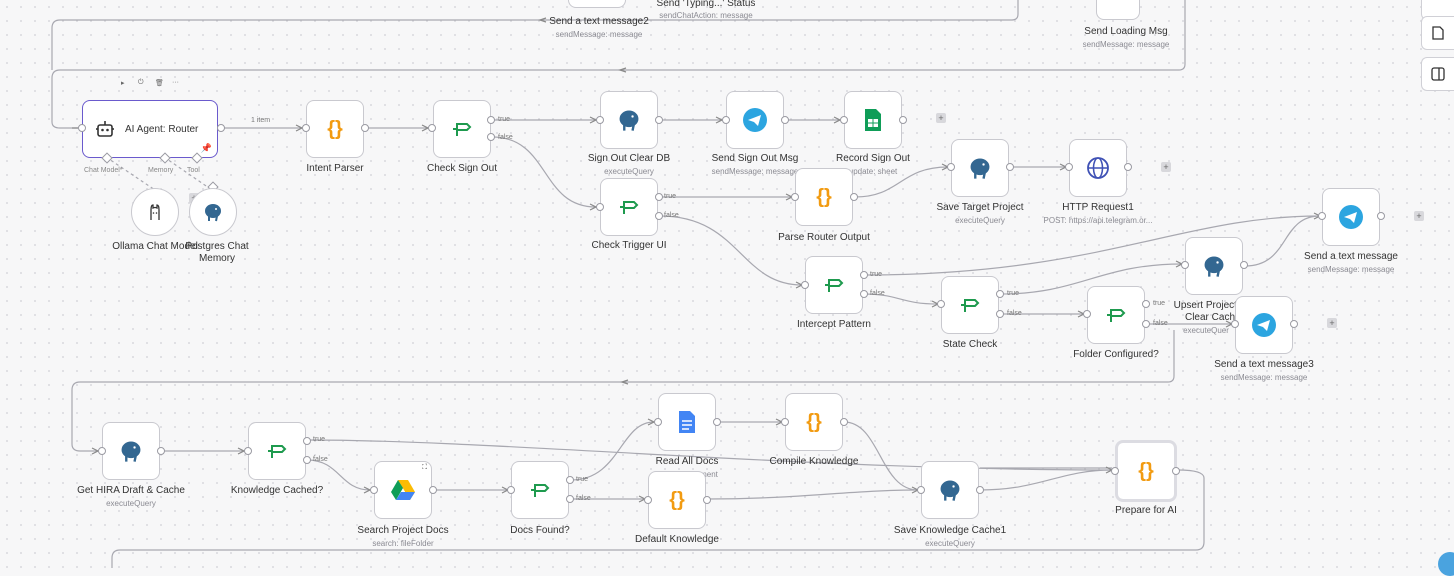  What do you see at coordinates (175, 82) in the screenshot?
I see `agent-more-button: ···` at bounding box center [175, 82].